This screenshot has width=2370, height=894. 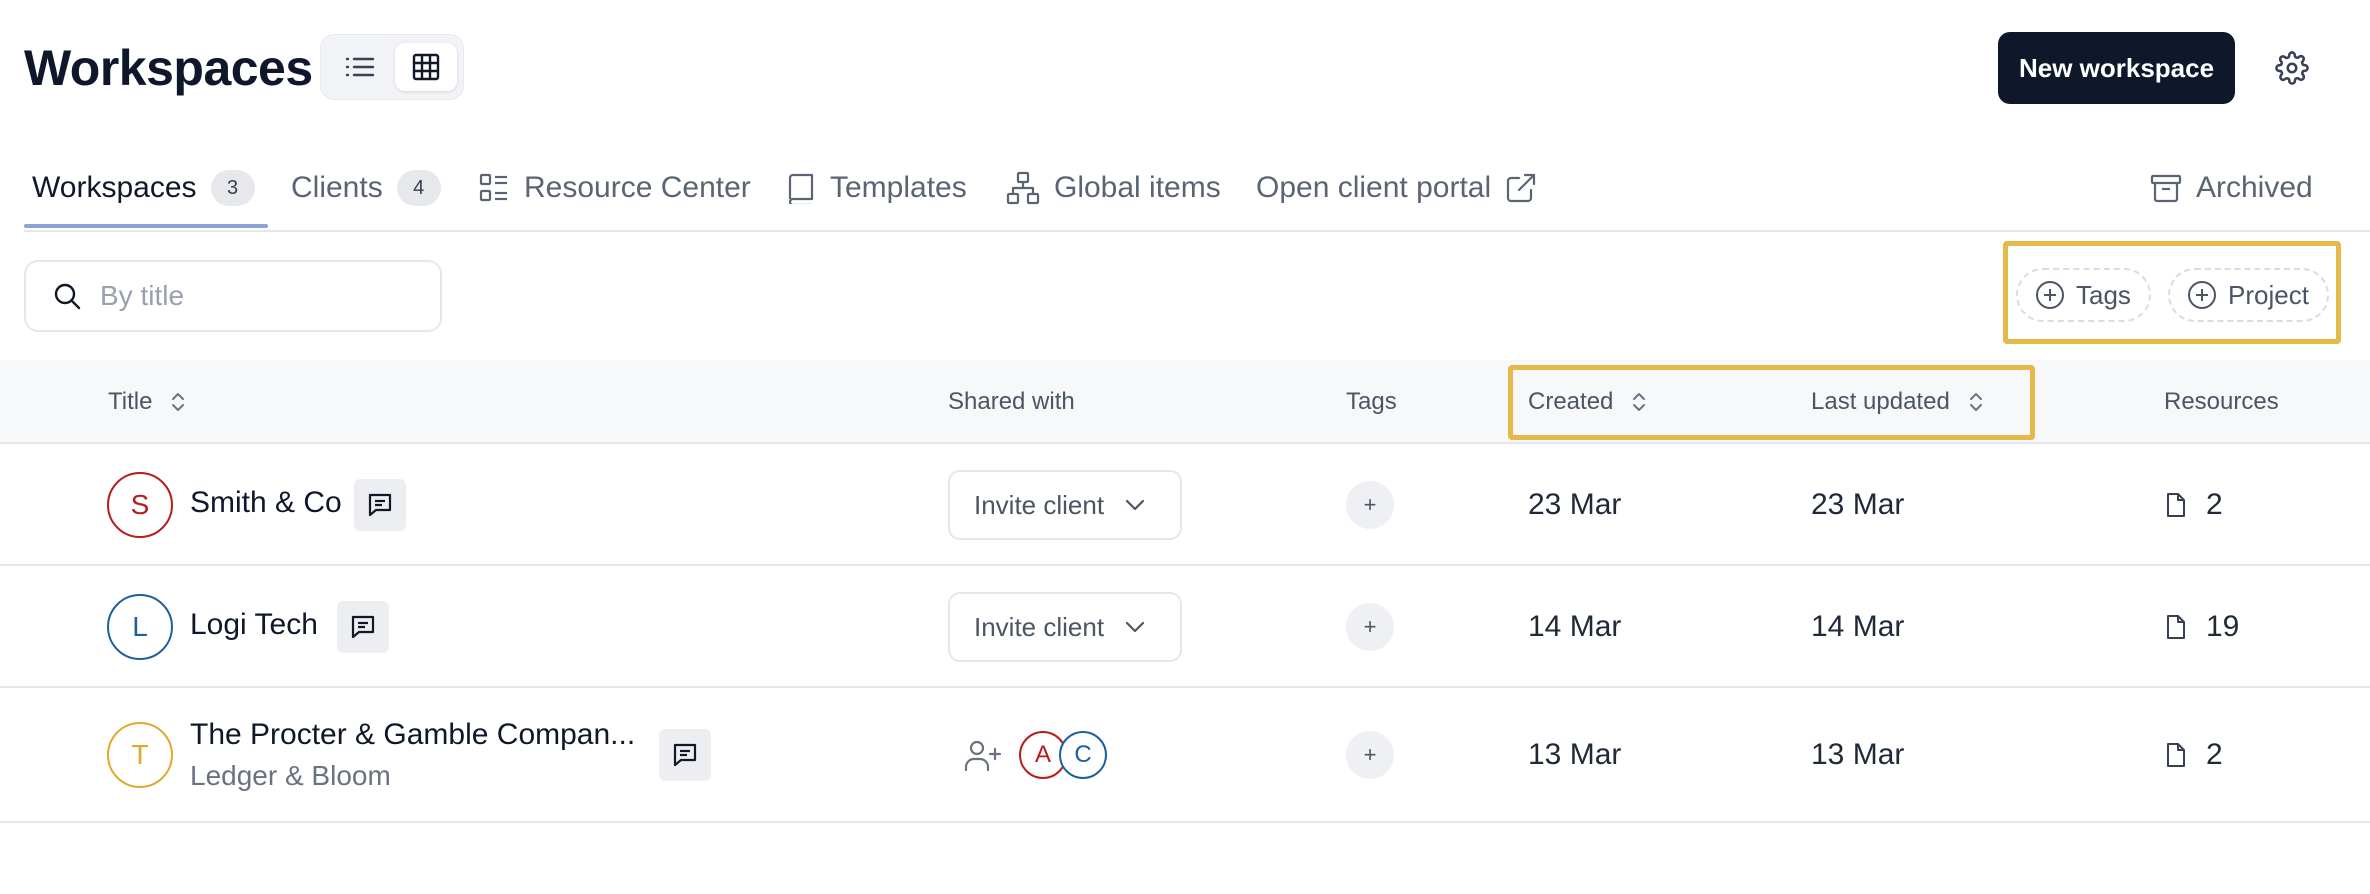 I want to click on project-filter-button: Project, so click(x=2248, y=295).